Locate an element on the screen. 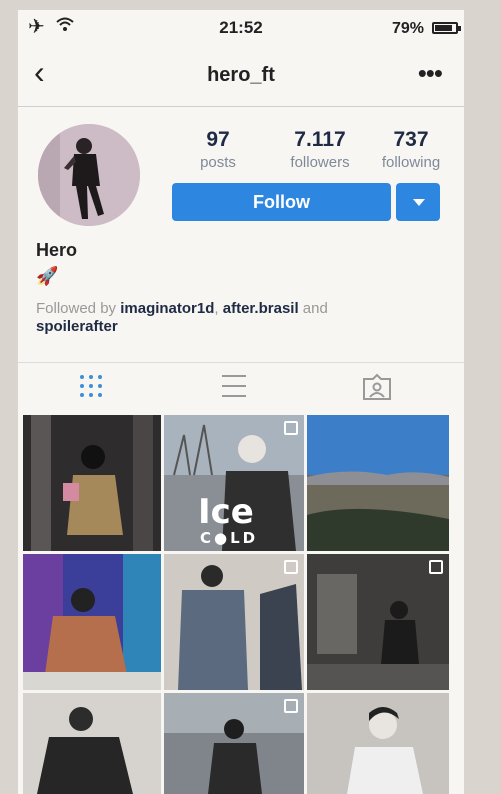  profile-tabs is located at coordinates (241, 388).